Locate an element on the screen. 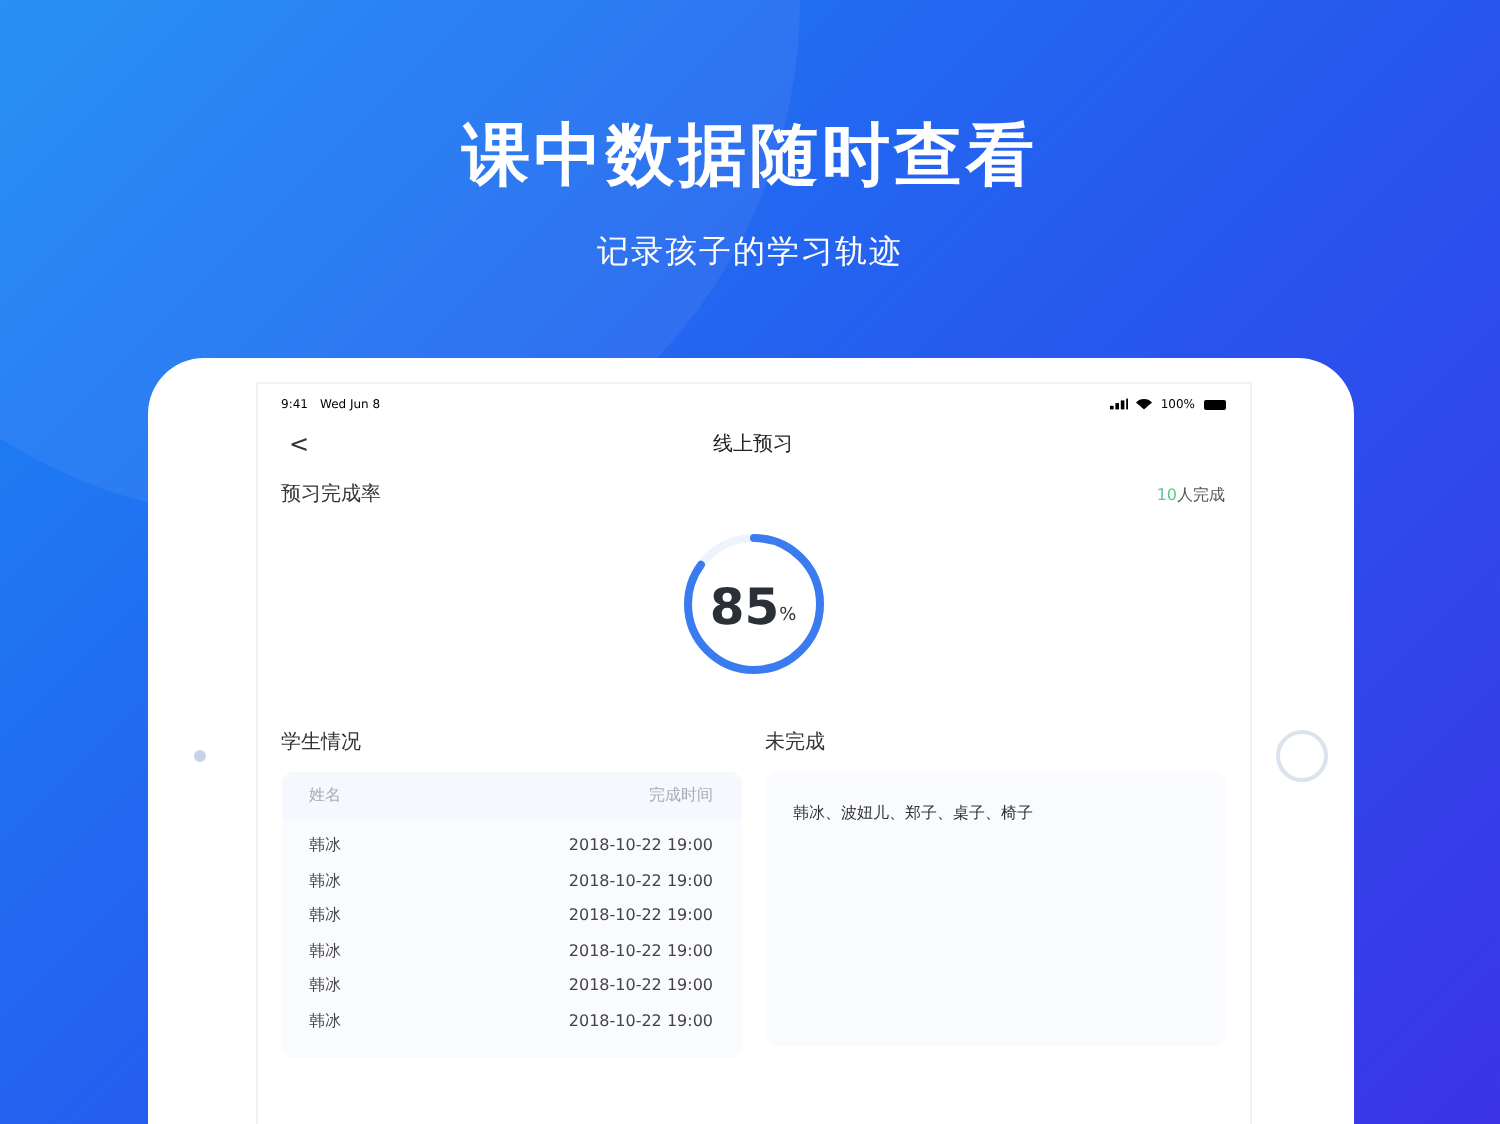  completed-label: 人完成 is located at coordinates (1201, 494).